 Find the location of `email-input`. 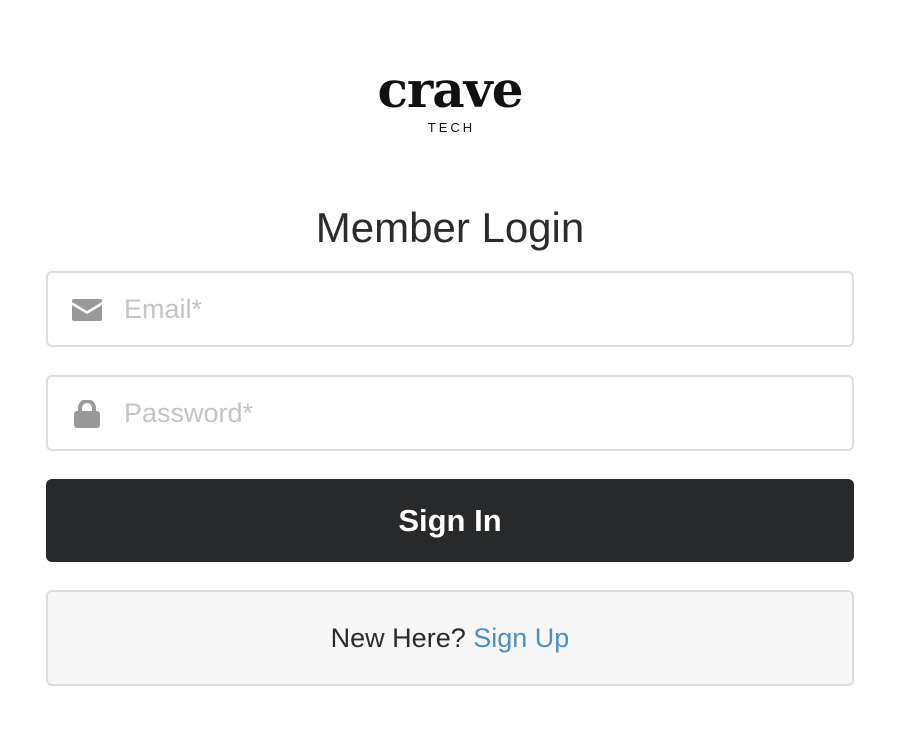

email-input is located at coordinates (474, 309).